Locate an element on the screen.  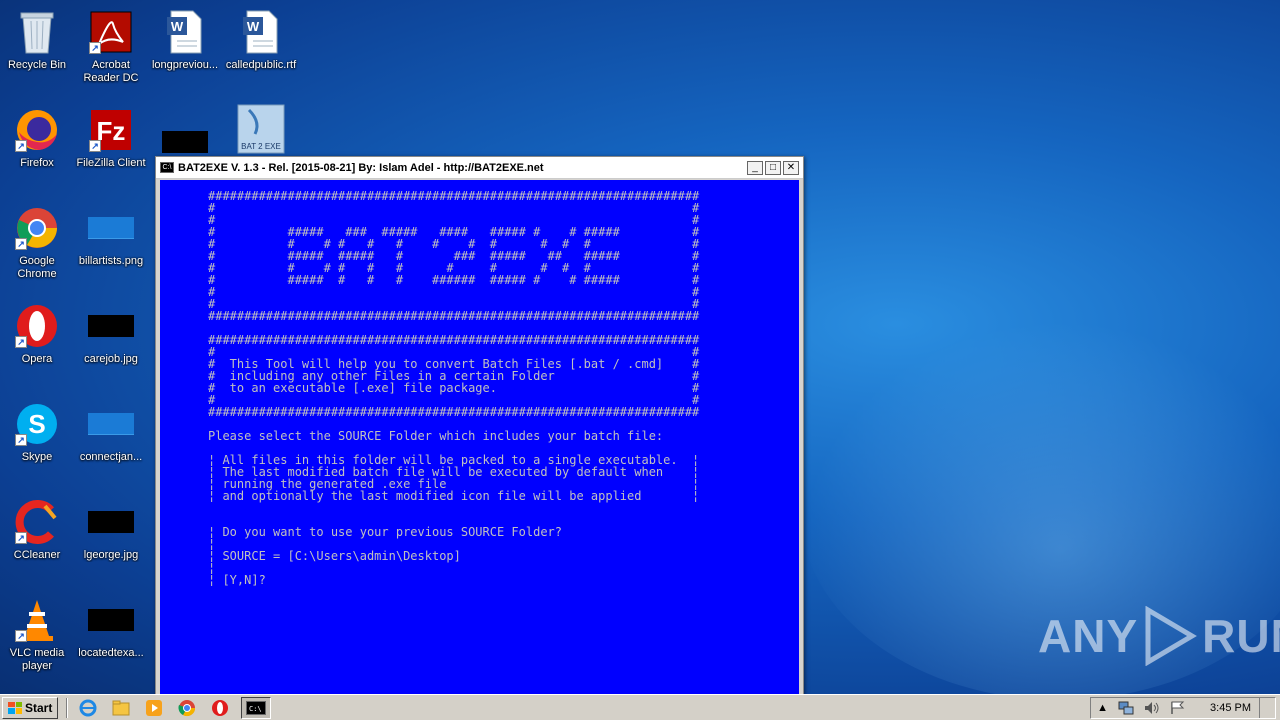
taskbar-opera-button is located at coordinates (220, 708).